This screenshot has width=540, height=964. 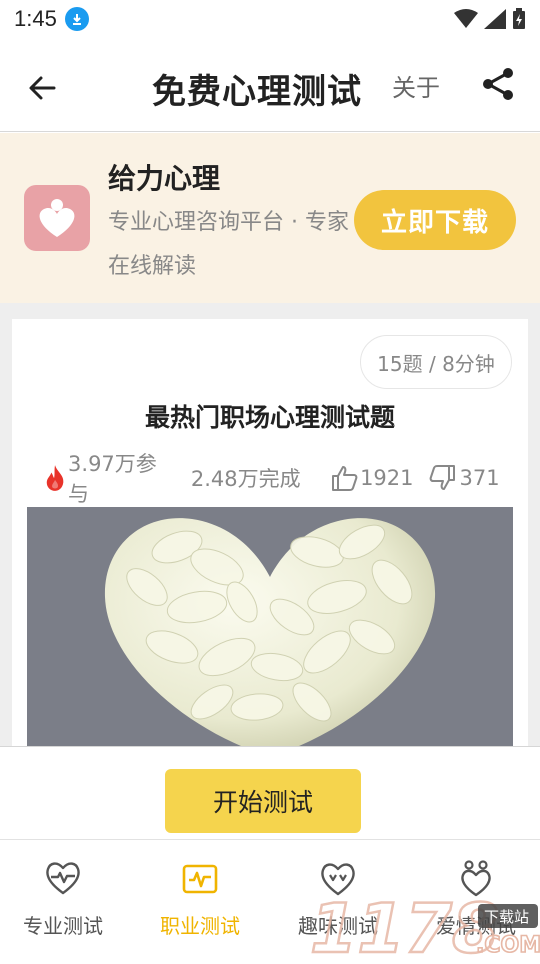 What do you see at coordinates (404, 925) in the screenshot?
I see `watermark-number: 1178` at bounding box center [404, 925].